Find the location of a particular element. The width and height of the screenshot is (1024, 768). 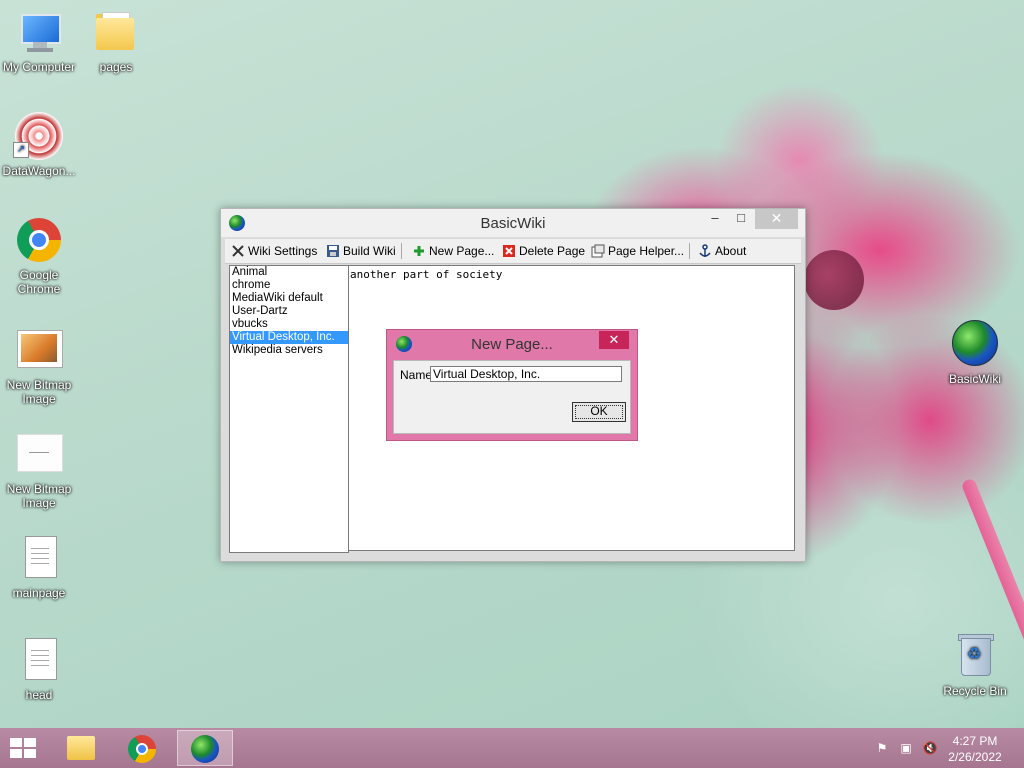

minimize-button: – is located at coordinates (715, 219).